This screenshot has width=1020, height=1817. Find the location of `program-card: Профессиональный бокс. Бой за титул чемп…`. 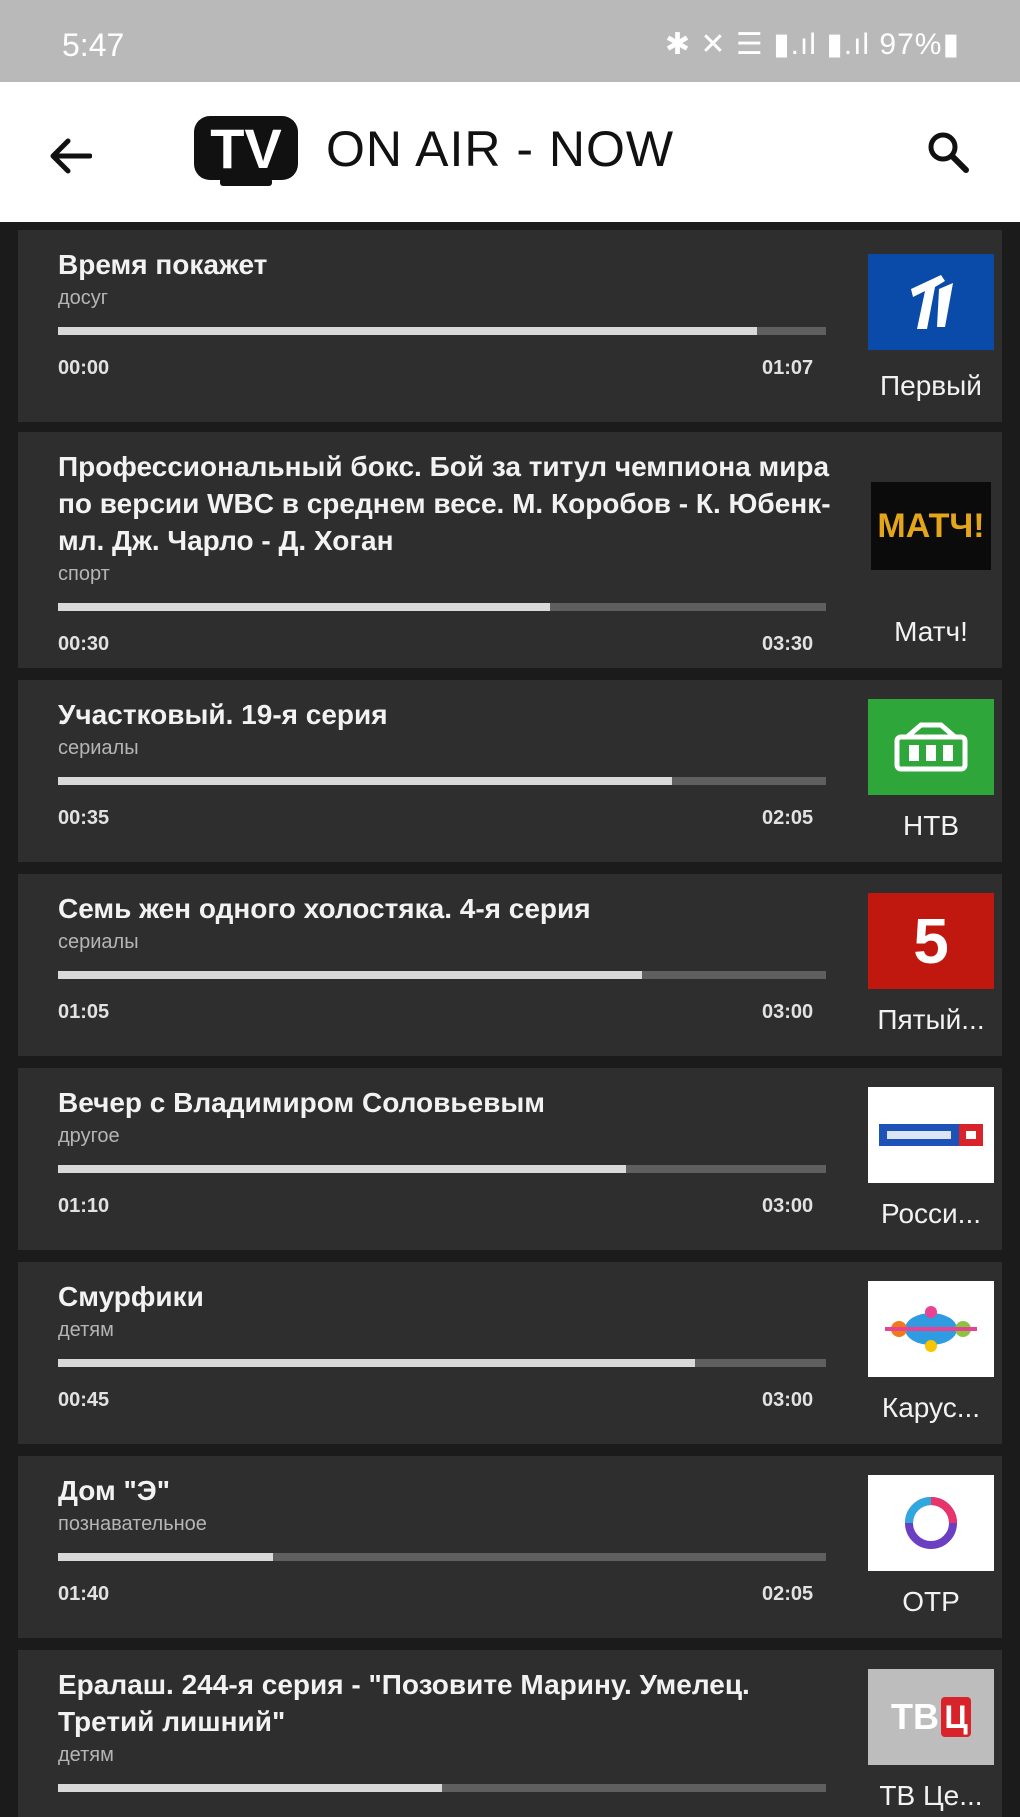

program-card: Профессиональный бокс. Бой за титул чемп… is located at coordinates (510, 550).